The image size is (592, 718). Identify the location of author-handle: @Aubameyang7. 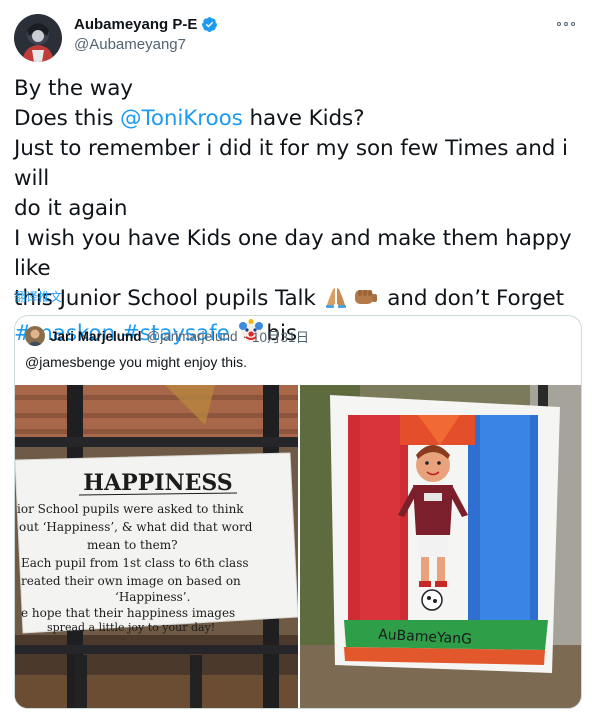
(146, 44).